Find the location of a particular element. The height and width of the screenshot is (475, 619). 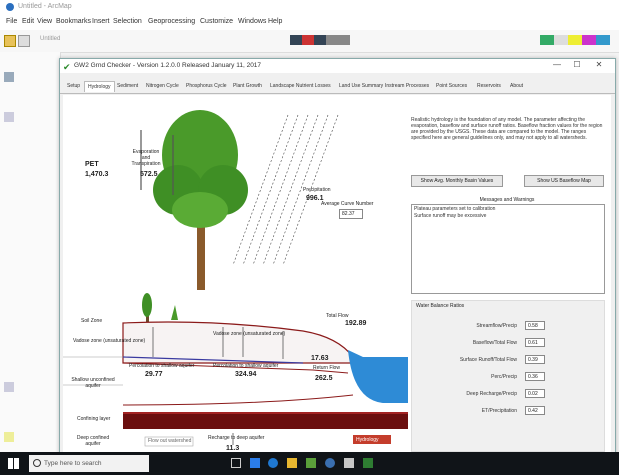

host-title-bar: Untitled - ArcMap is located at coordinates (309, 8).